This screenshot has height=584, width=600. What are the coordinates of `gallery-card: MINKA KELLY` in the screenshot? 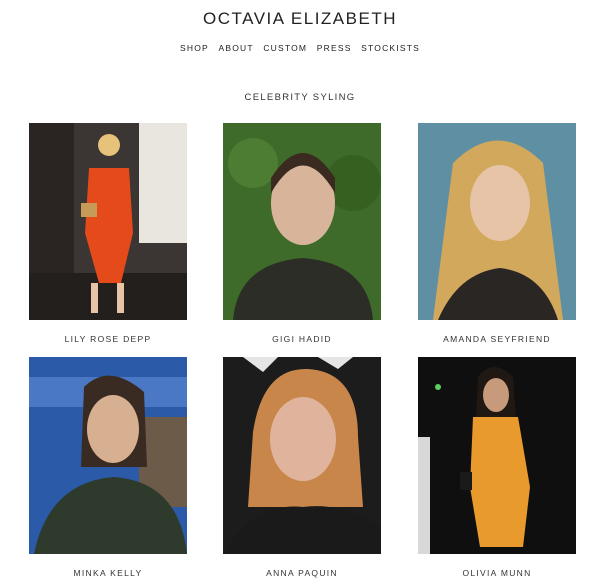 It's located at (108, 467).